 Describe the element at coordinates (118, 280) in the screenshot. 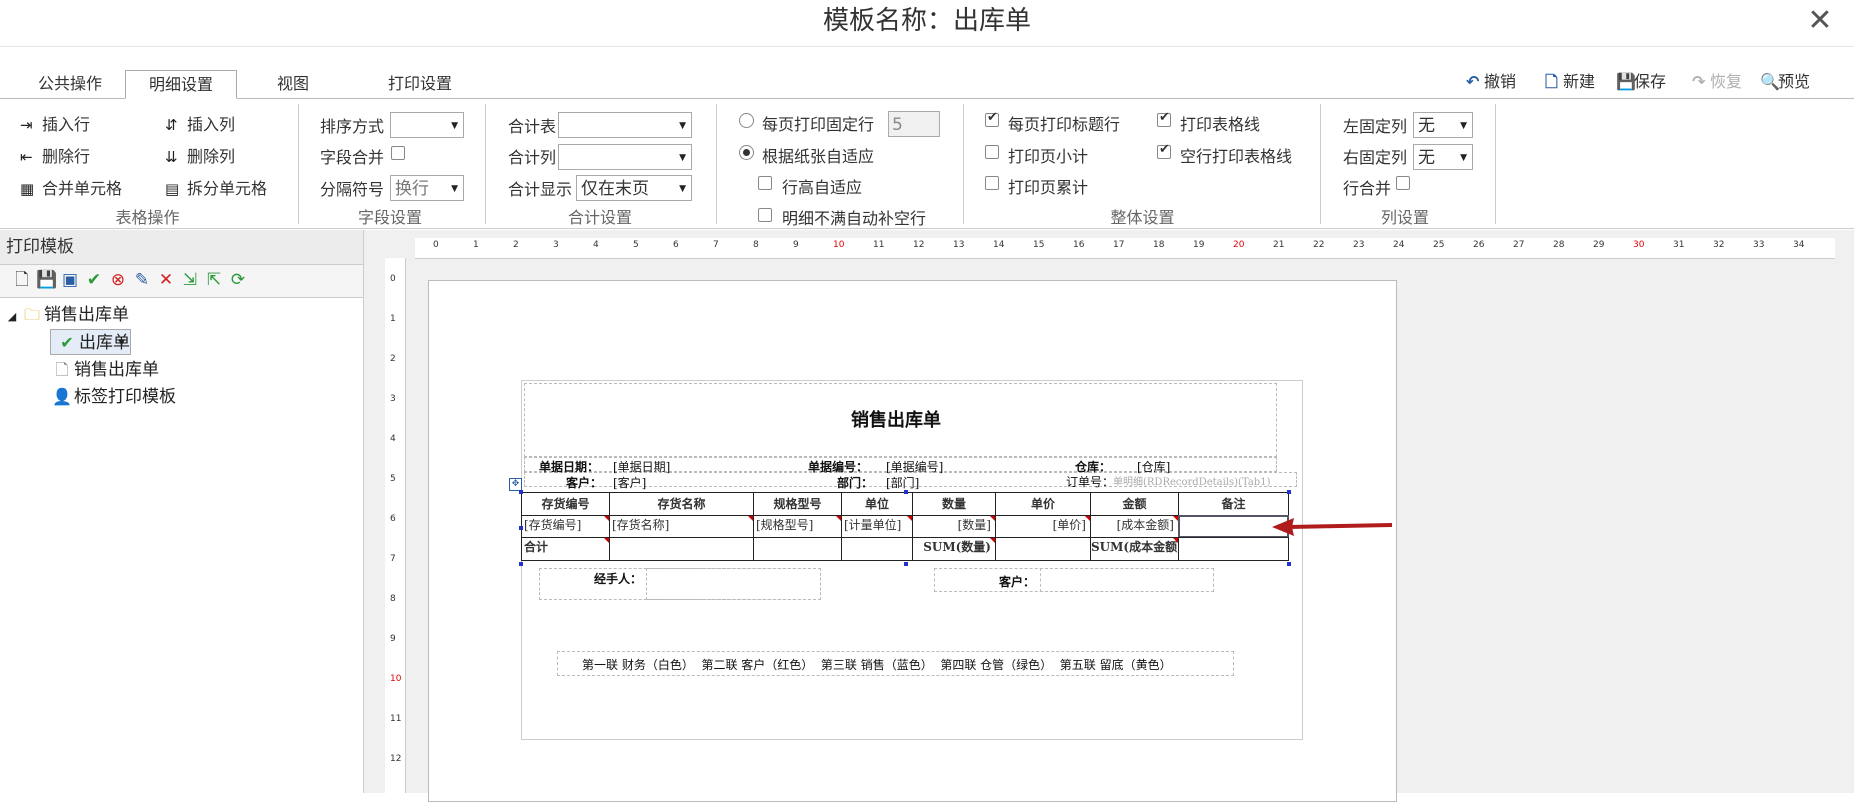

I see `disable-template-icon: ⊗` at that location.